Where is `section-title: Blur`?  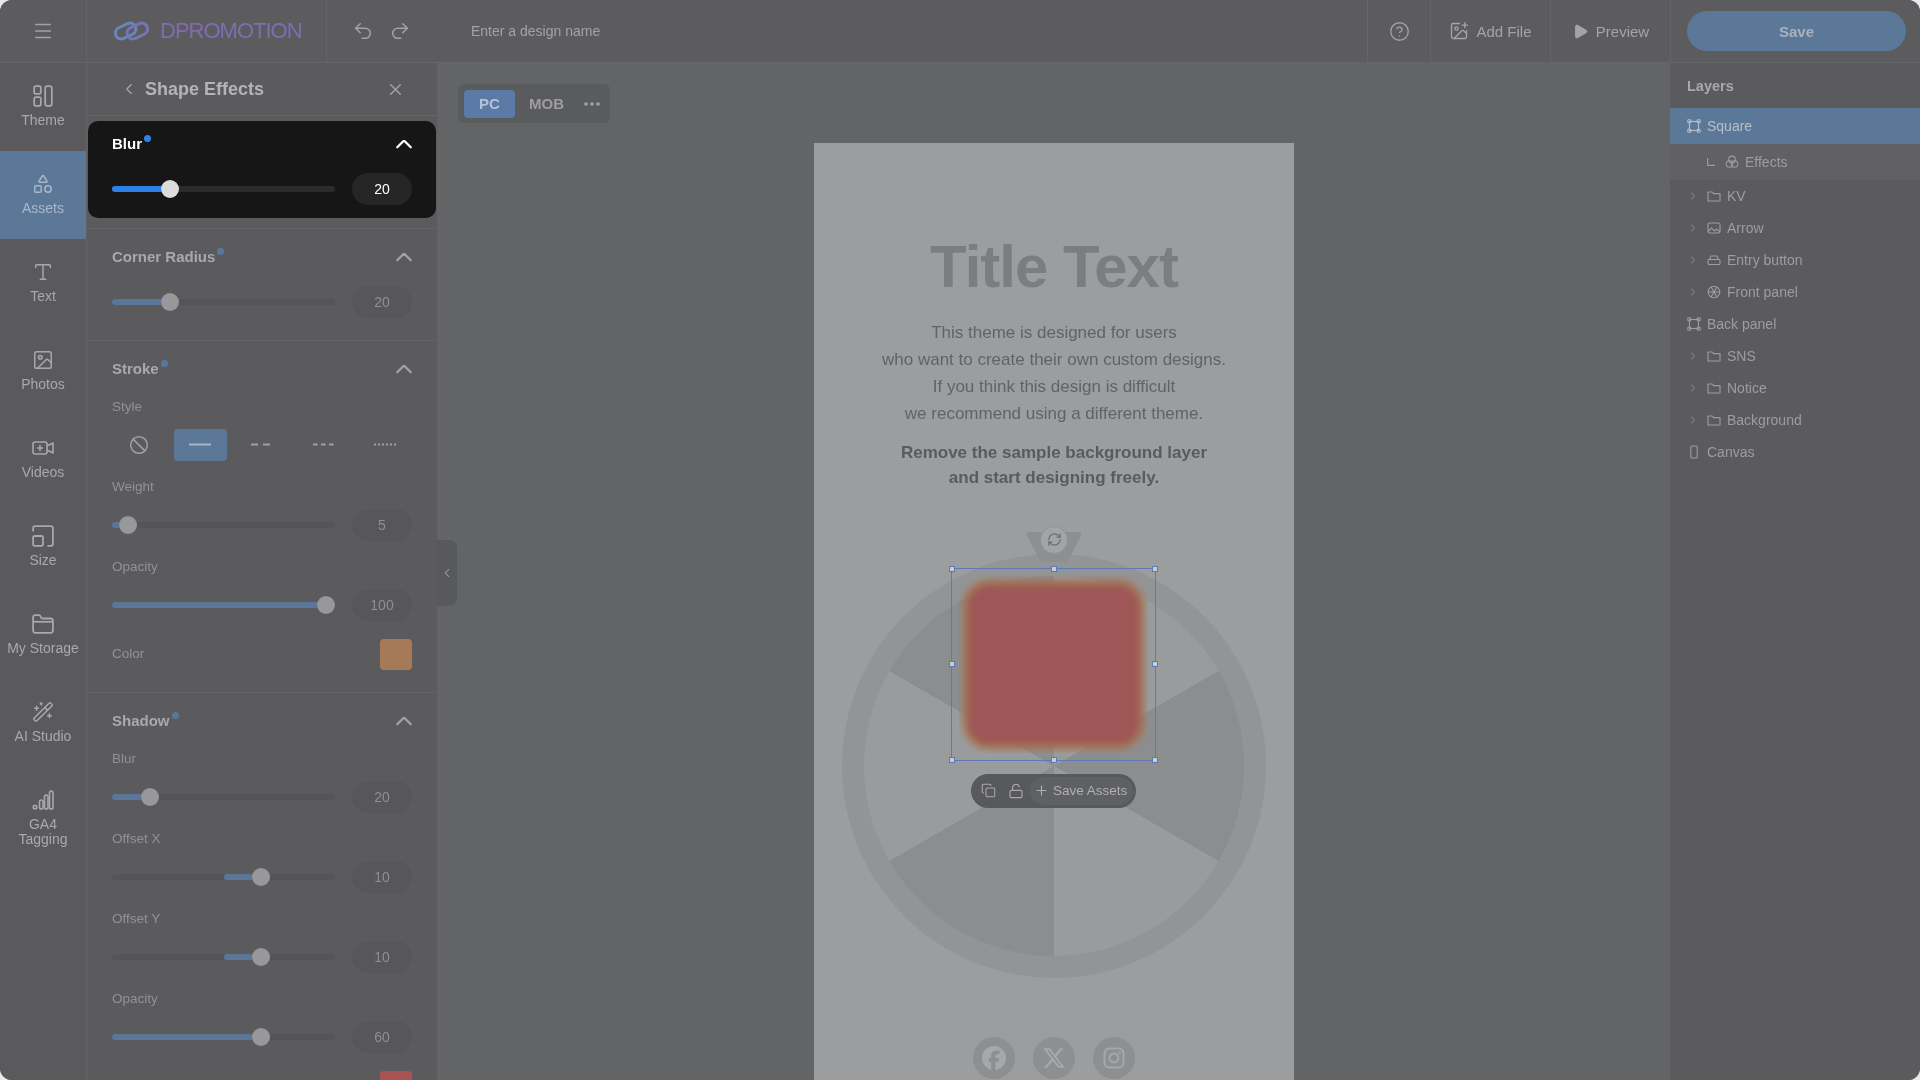
section-title: Blur is located at coordinates (127, 144).